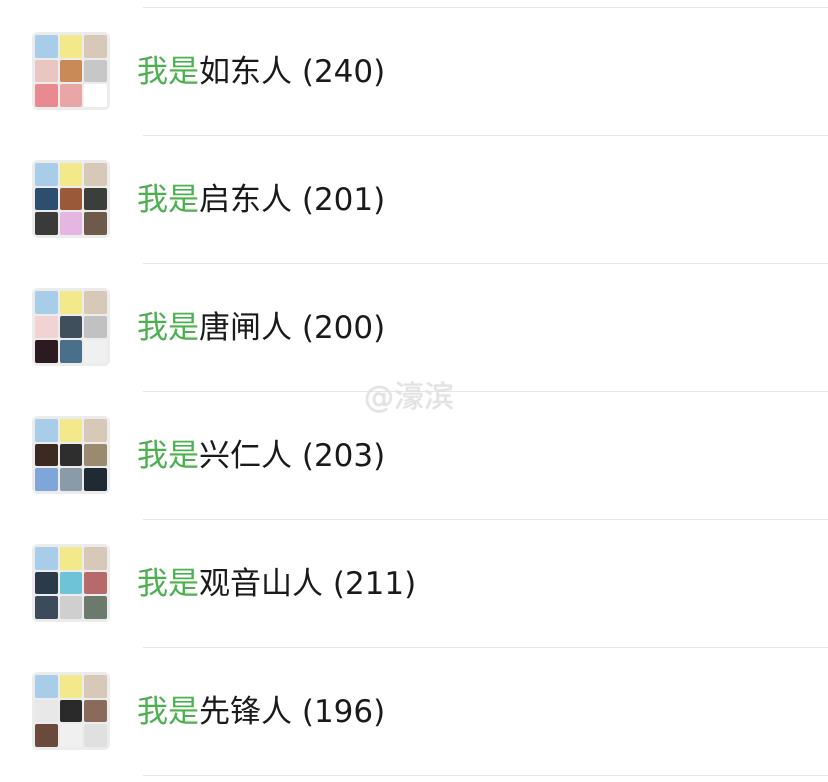 Image resolution: width=828 pixels, height=782 pixels. Describe the element at coordinates (245, 712) in the screenshot. I see `group-name: 先锋人` at that location.